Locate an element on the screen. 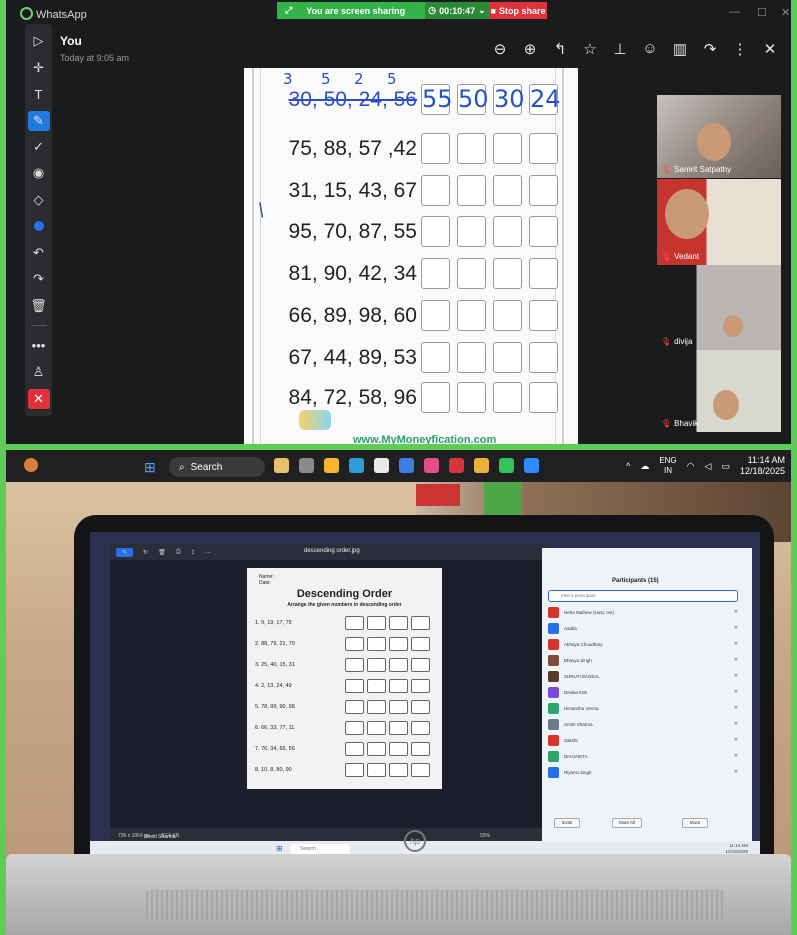 Image resolution: width=797 pixels, height=935 pixels. store-icon is located at coordinates (381, 465).